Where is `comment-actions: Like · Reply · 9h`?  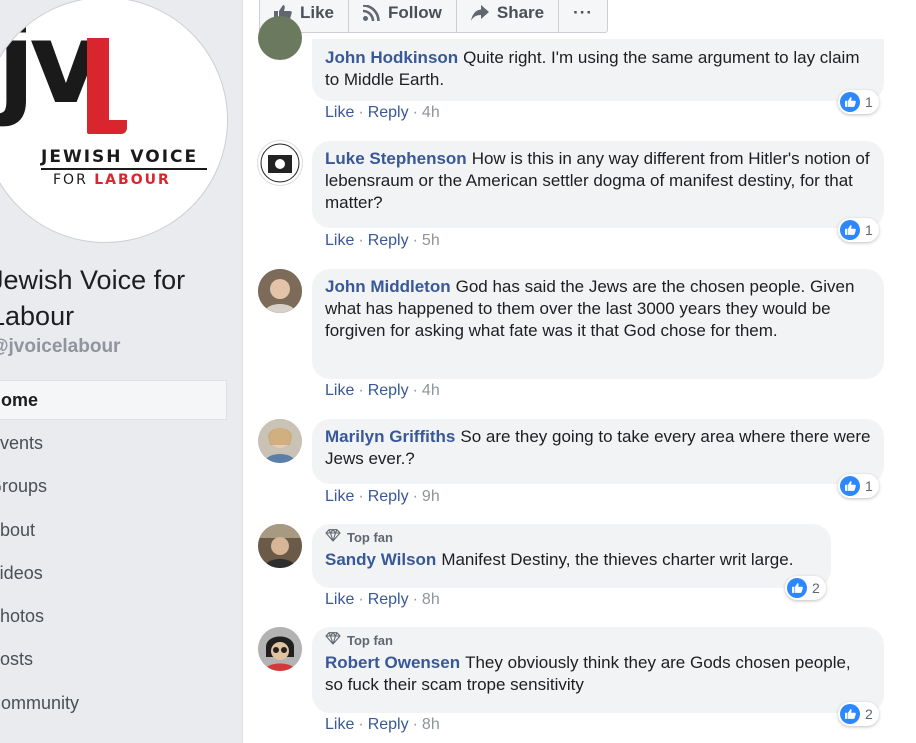
comment-actions: Like · Reply · 9h is located at coordinates (382, 496).